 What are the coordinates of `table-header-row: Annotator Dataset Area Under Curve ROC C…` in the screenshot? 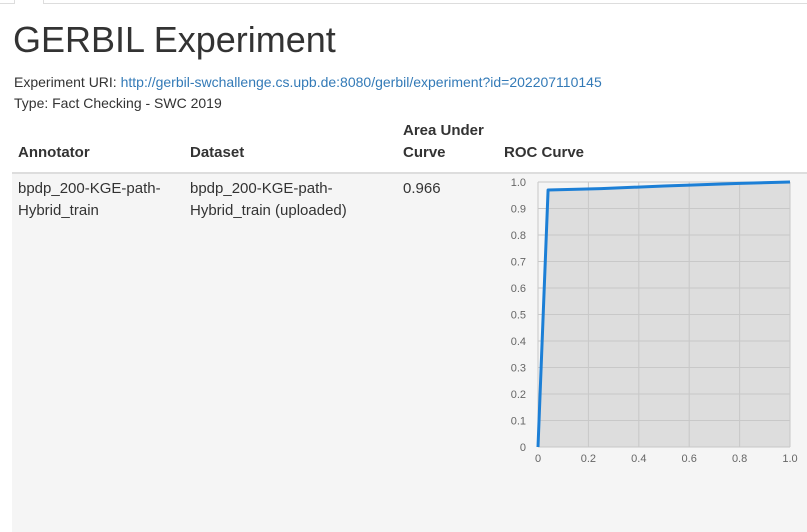 It's located at (409, 143).